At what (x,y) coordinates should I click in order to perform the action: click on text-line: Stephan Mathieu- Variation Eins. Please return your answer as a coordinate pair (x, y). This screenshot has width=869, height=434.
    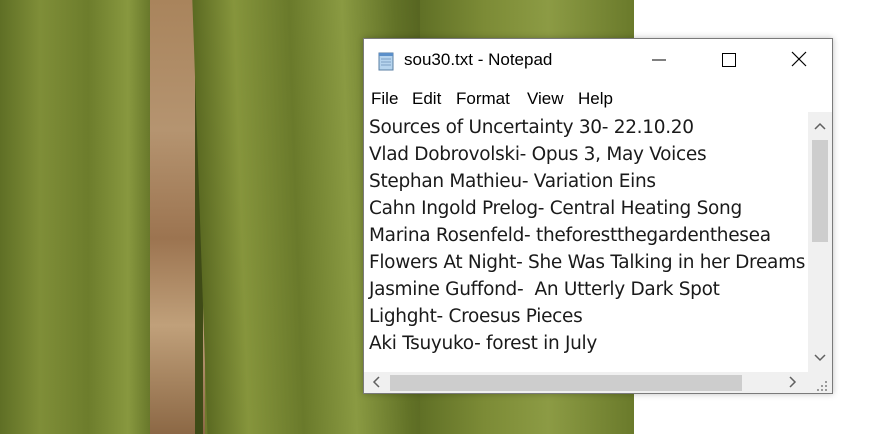
    Looking at the image, I should click on (512, 181).